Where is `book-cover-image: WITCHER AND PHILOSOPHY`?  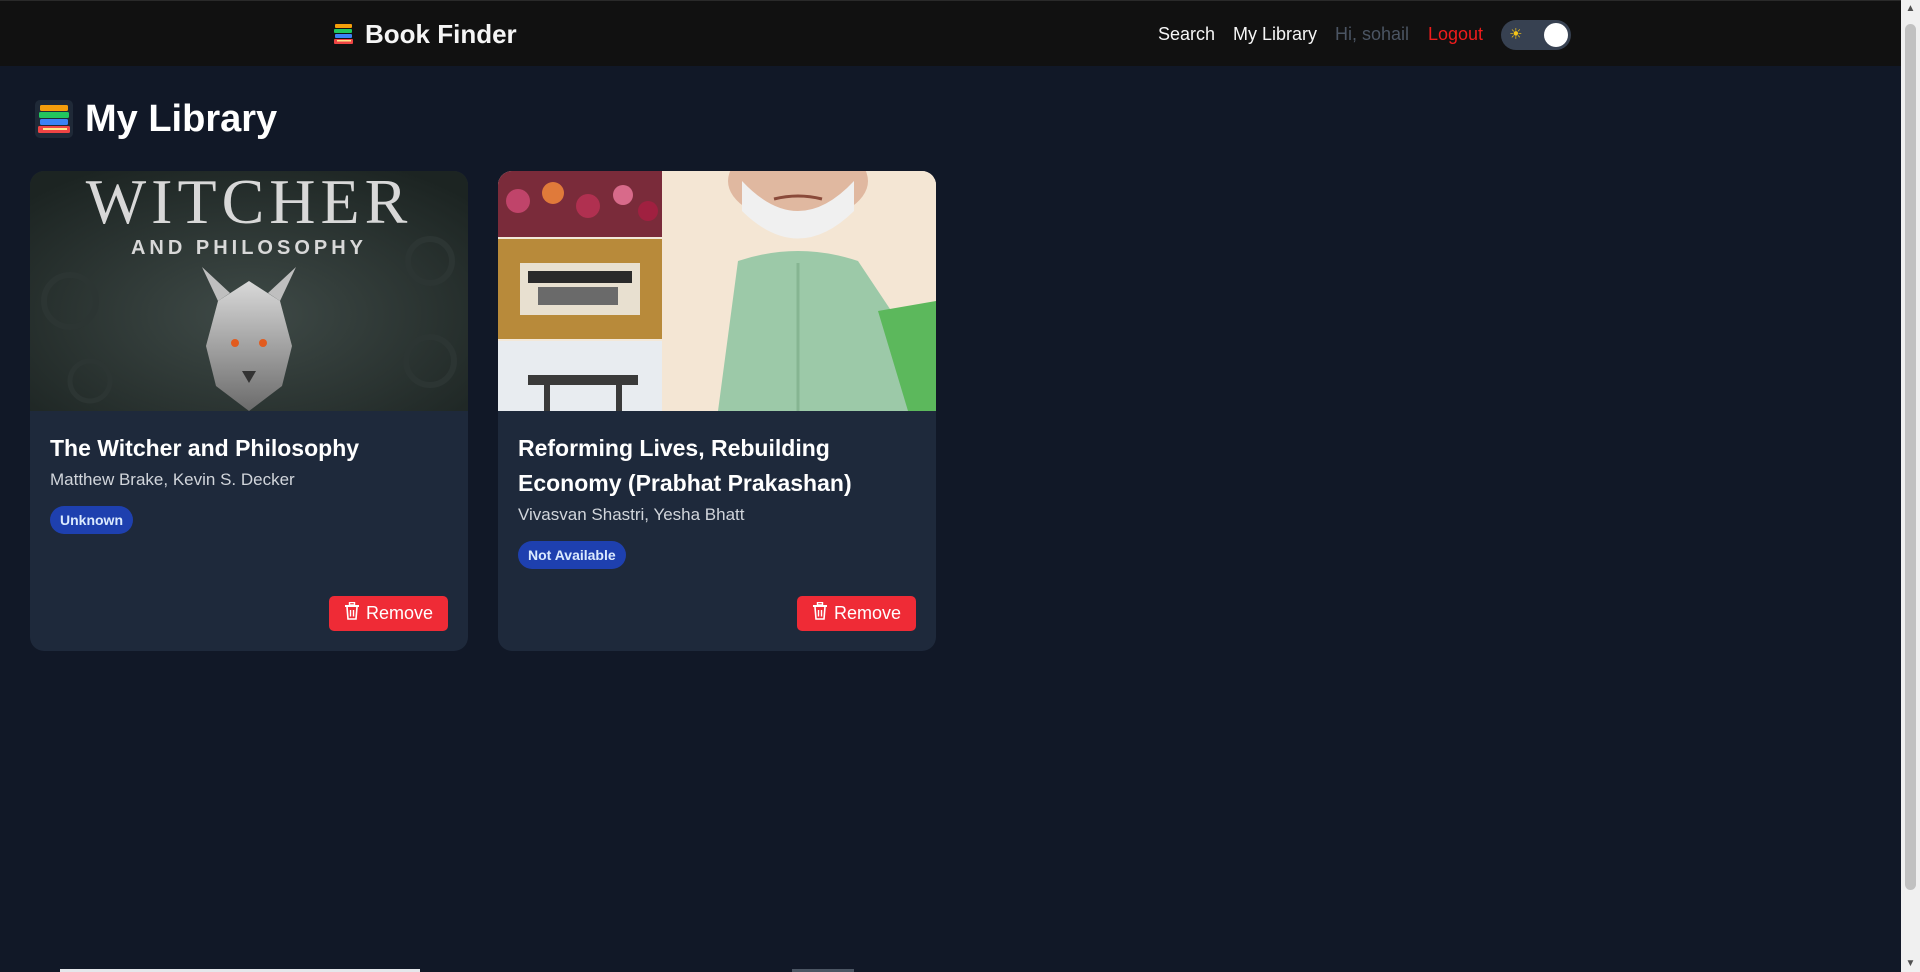 book-cover-image: WITCHER AND PHILOSOPHY is located at coordinates (249, 291).